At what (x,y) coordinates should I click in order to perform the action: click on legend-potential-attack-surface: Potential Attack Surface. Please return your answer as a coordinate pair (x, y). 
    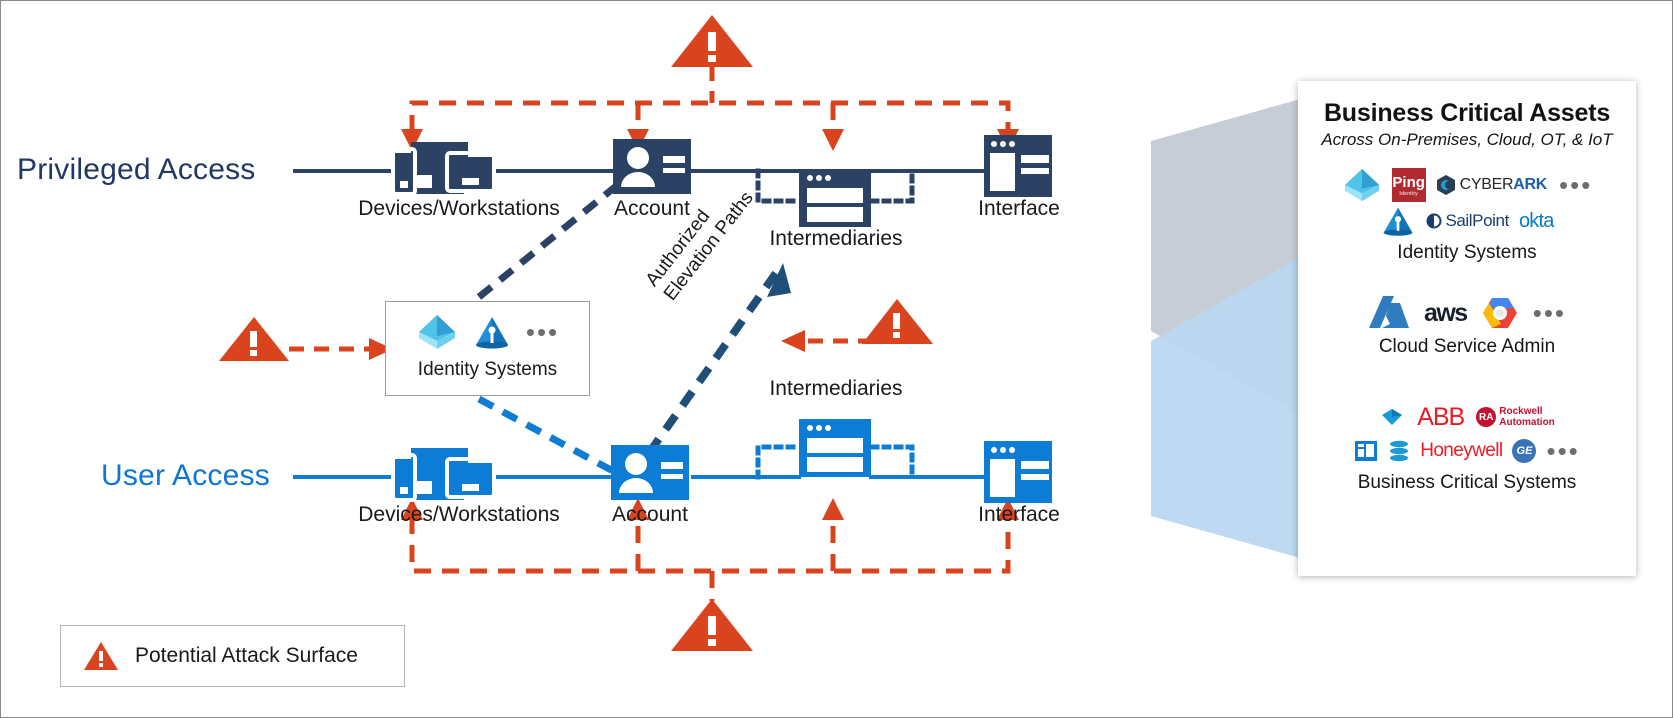
    Looking at the image, I should click on (232, 656).